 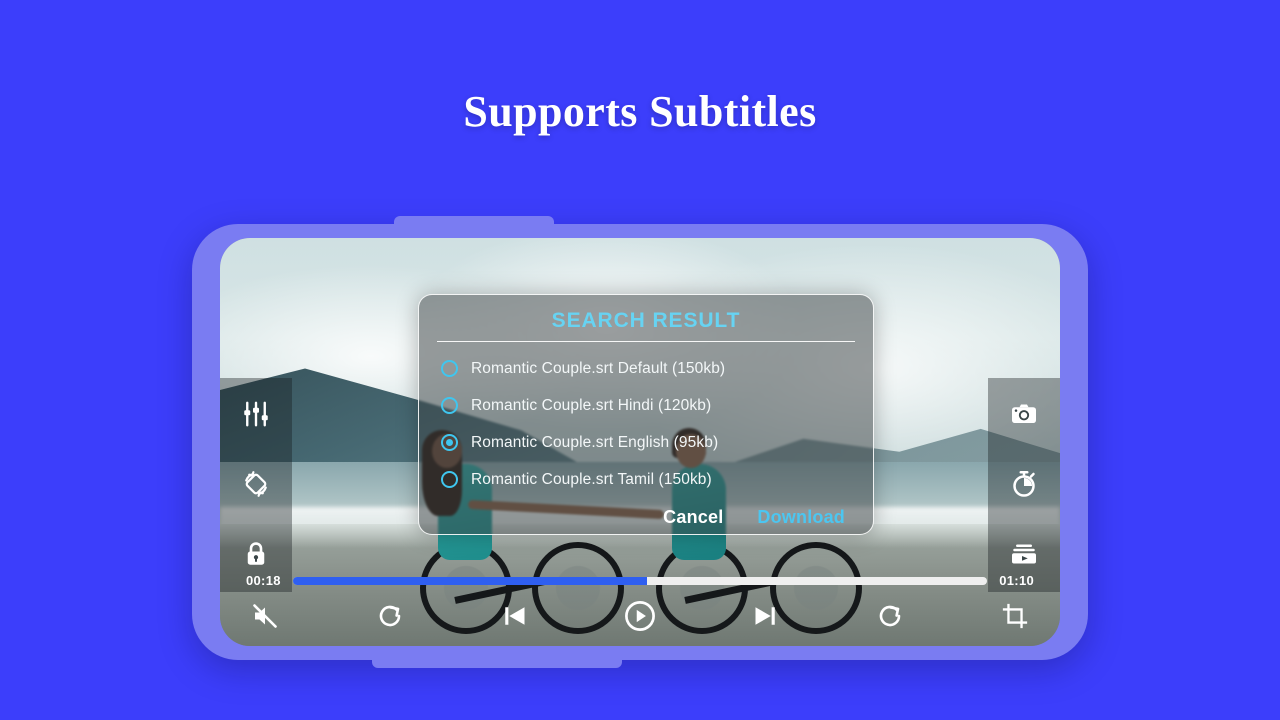 I want to click on subtitle-option-label: Romantic Couple.srt English (95kb), so click(x=595, y=442).